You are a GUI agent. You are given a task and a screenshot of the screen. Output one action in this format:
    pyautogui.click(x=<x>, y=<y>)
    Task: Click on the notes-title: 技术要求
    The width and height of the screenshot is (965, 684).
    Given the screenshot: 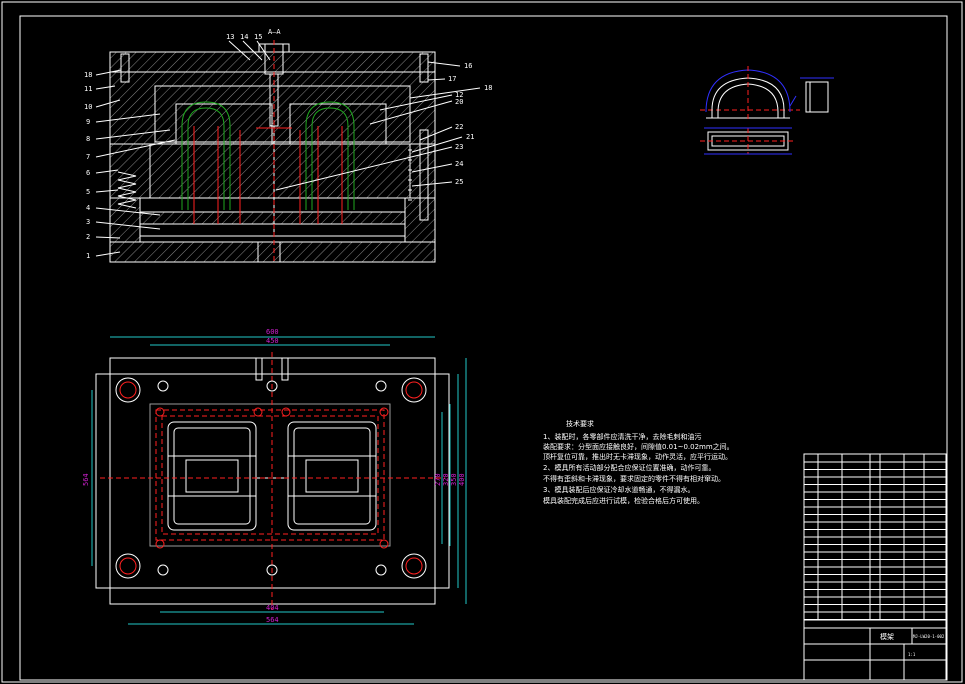 What is the action you would take?
    pyautogui.click(x=580, y=423)
    